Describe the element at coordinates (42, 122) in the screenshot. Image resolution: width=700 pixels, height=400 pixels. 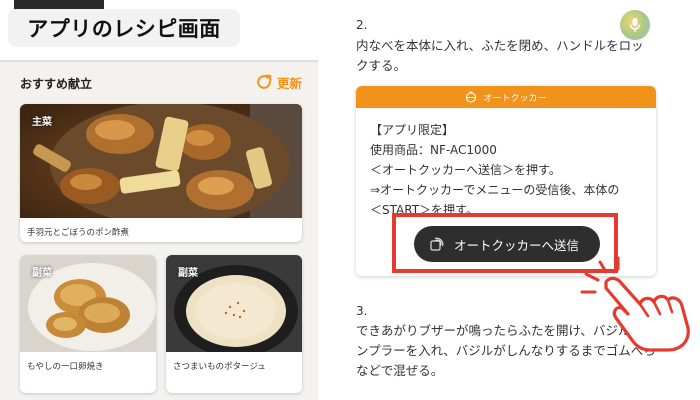
I see `dish-category-tag: 主菜` at that location.